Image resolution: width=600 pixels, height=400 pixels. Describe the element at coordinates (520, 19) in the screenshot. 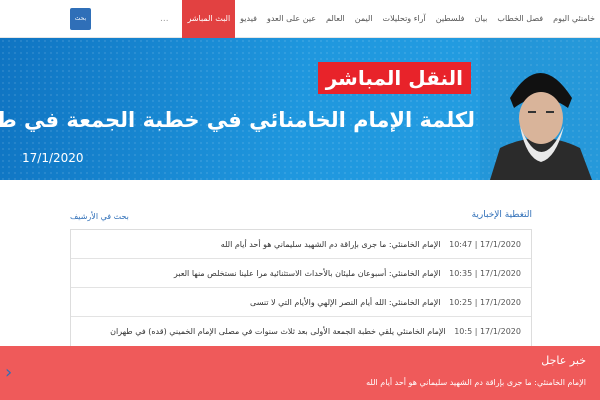

I see `nav-item-fasl-alkhitab: فصل الخطاب` at that location.